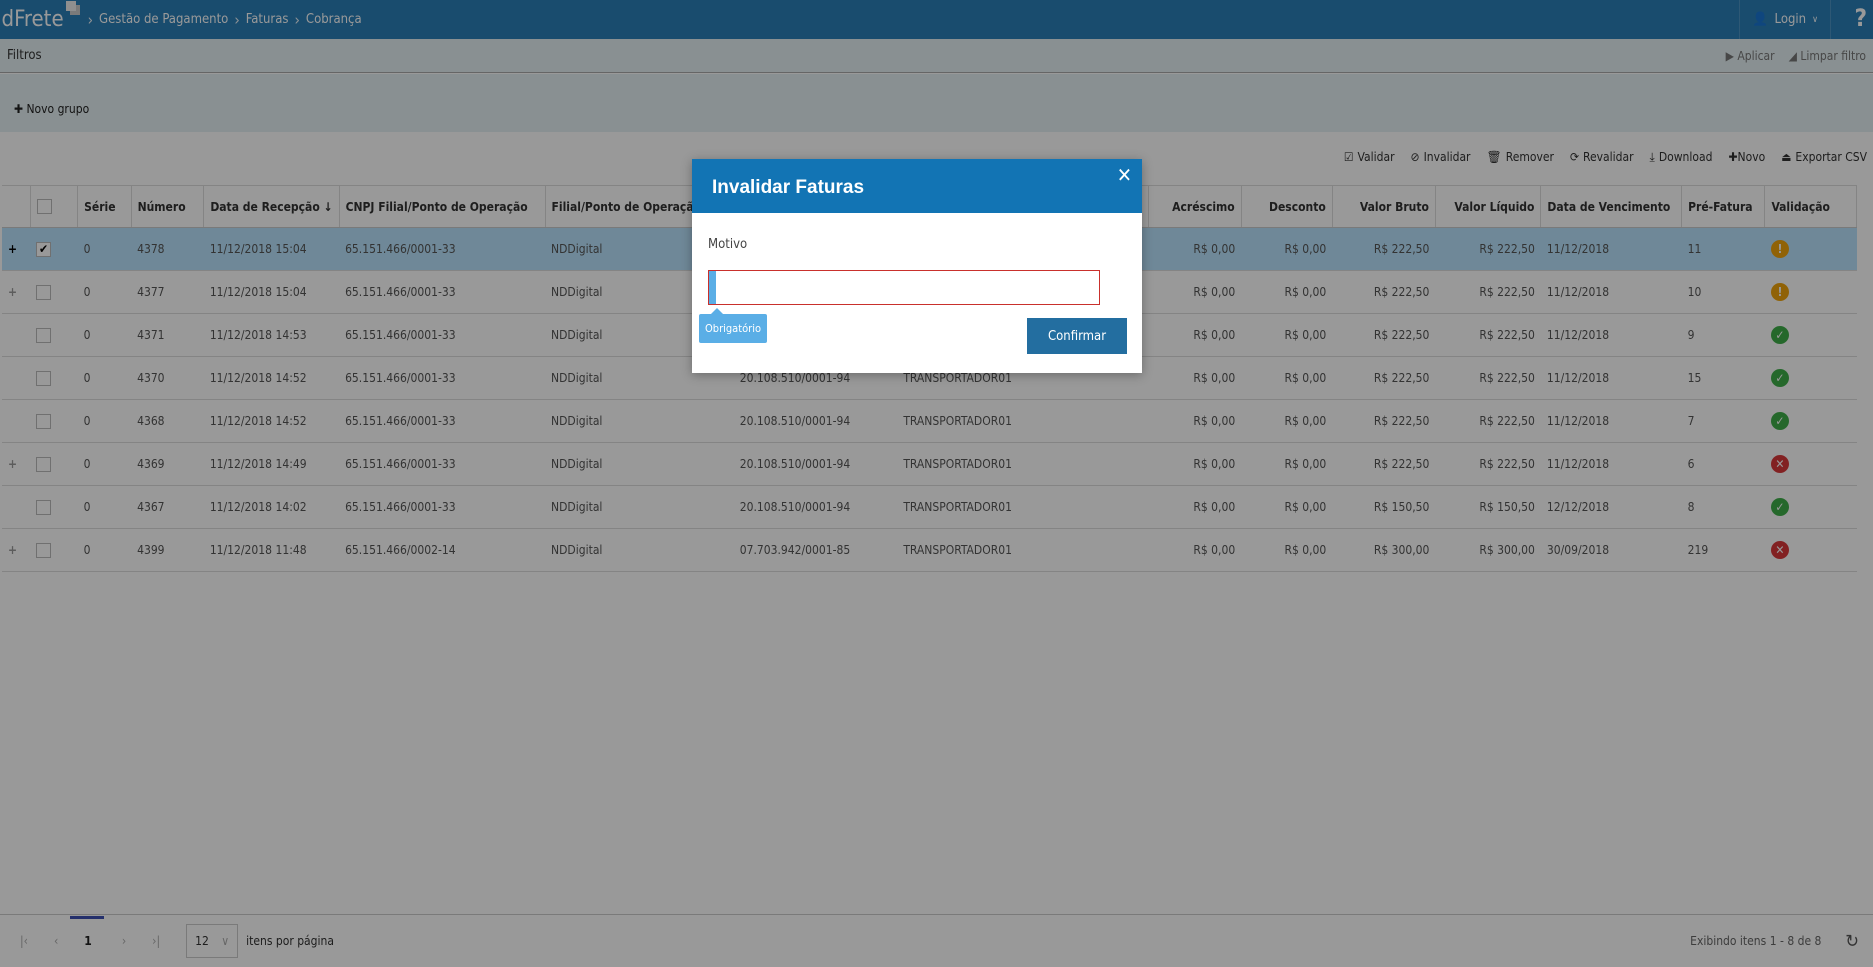 Image resolution: width=1873 pixels, height=967 pixels. Describe the element at coordinates (917, 186) in the screenshot. I see `modal-title: Invalidar Faturas` at that location.